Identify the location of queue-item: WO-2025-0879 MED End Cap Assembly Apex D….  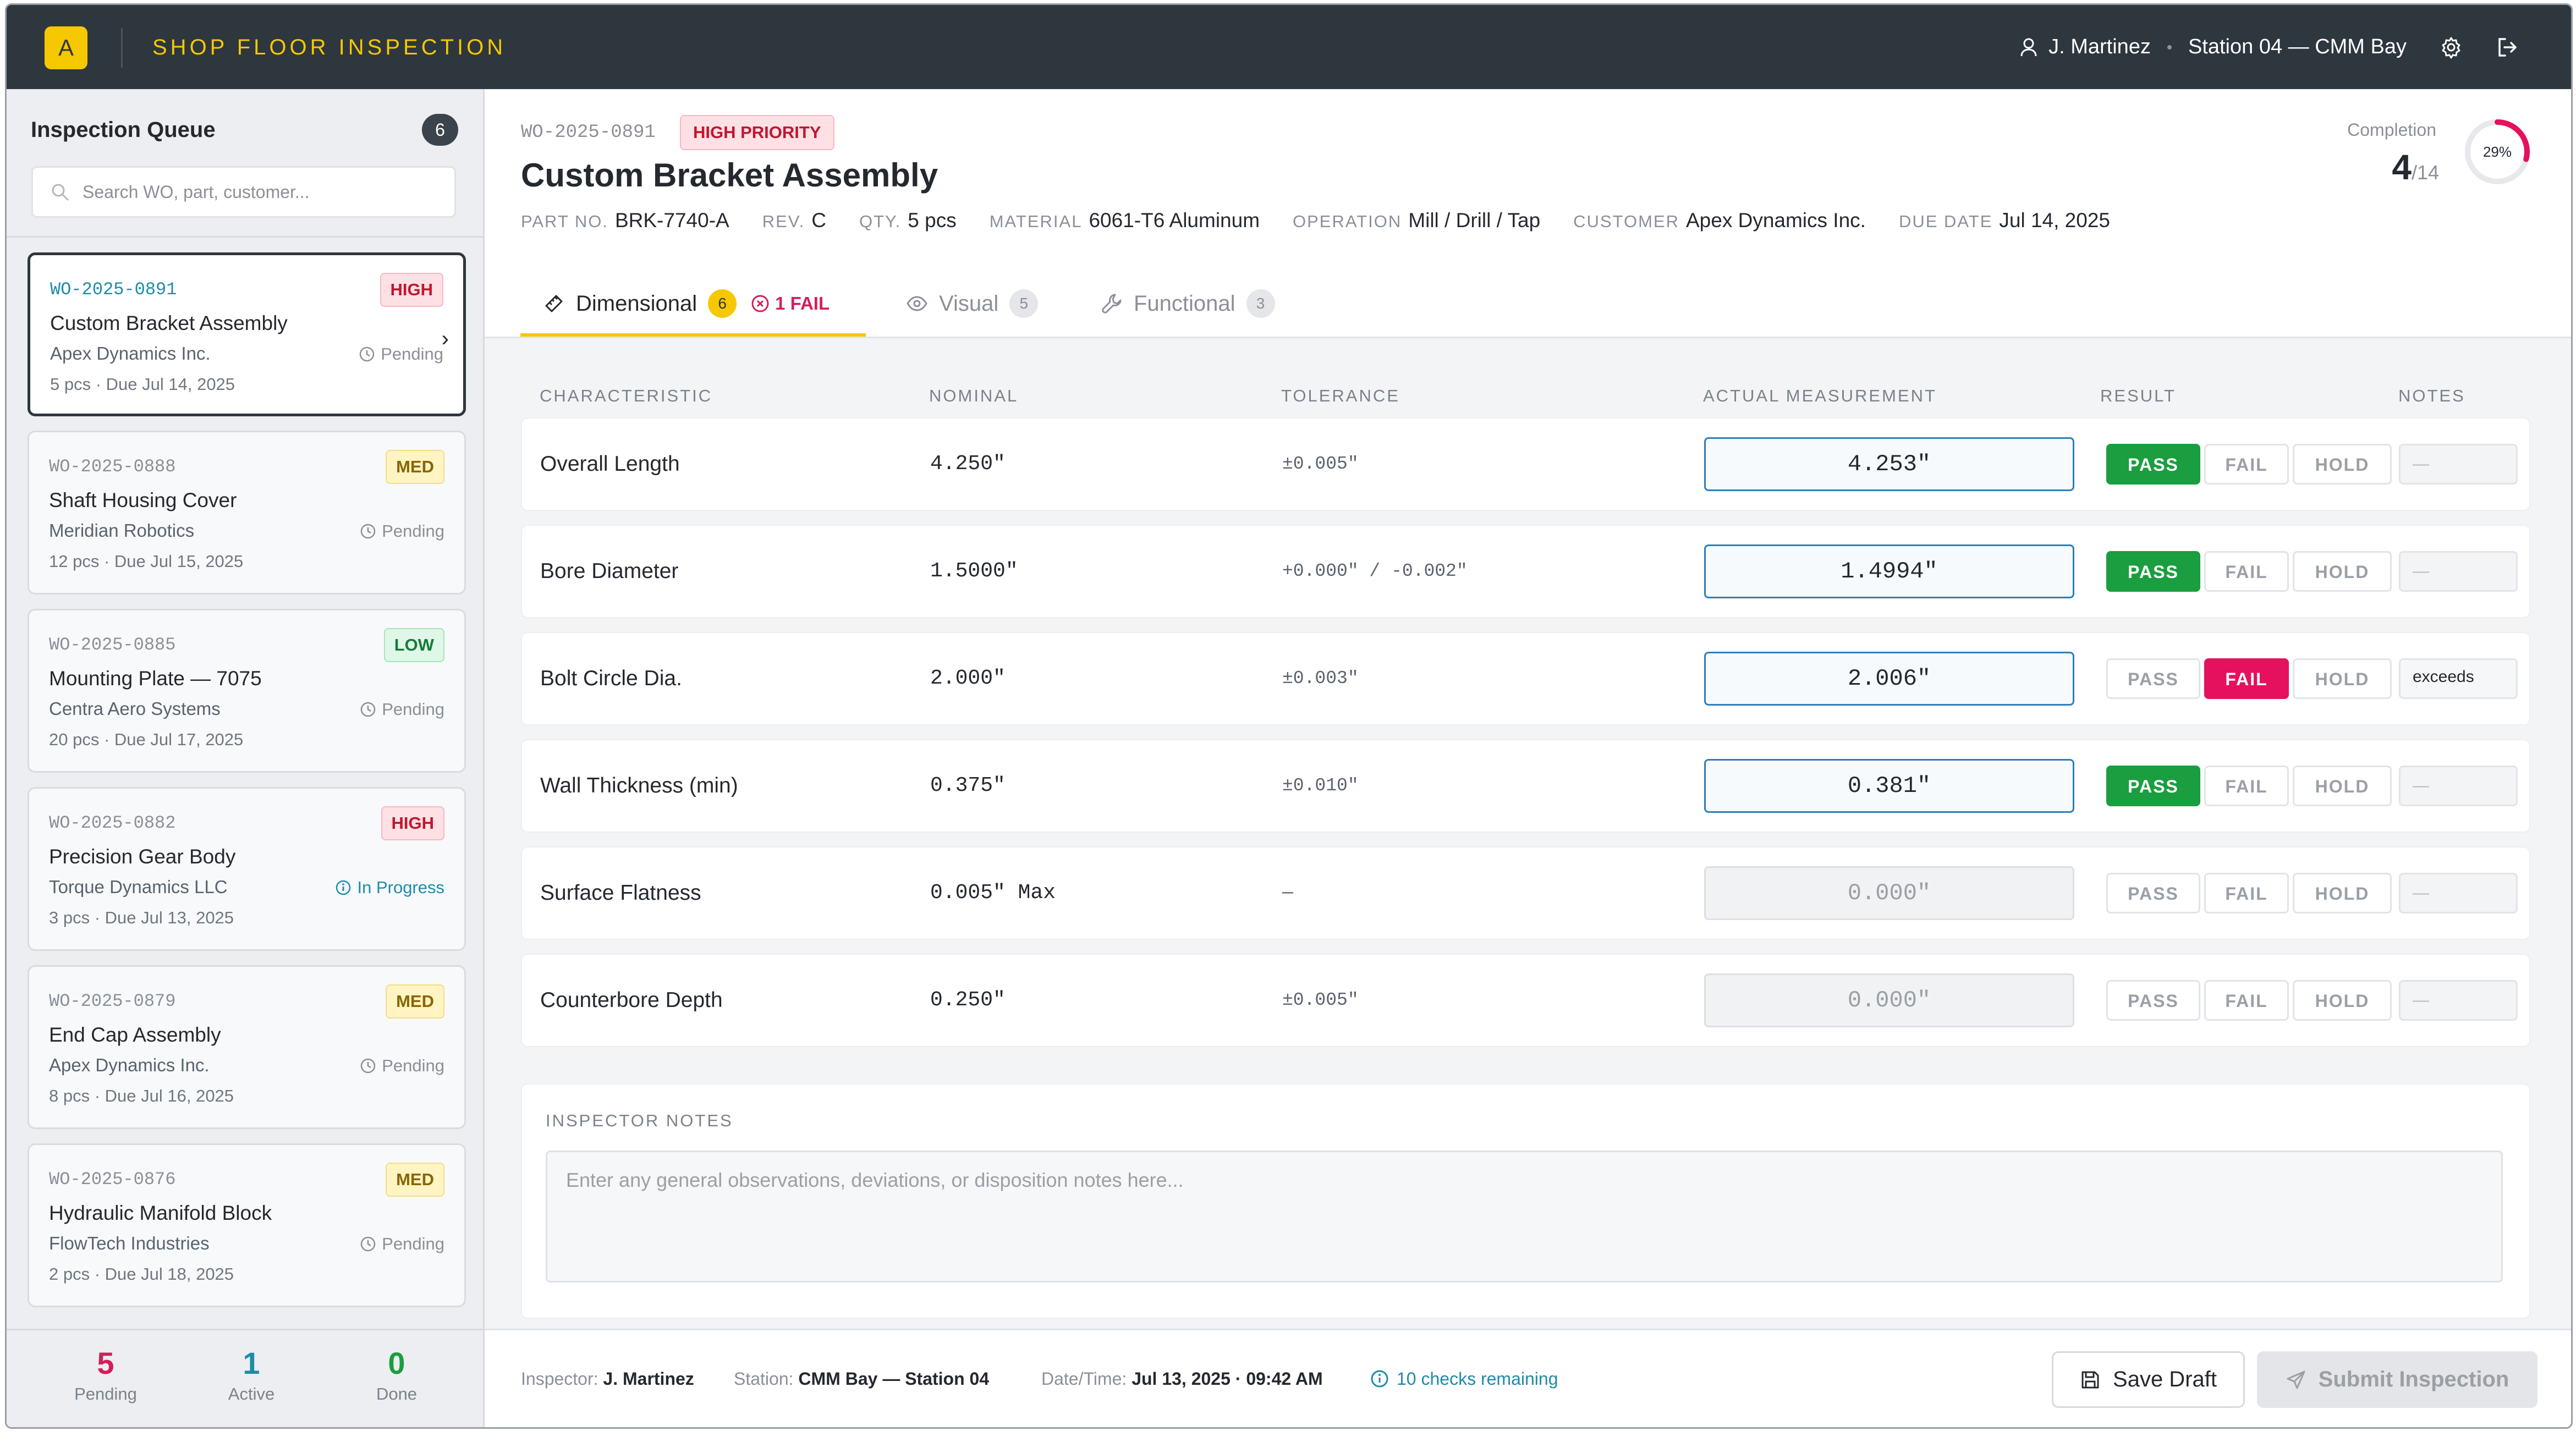
(247, 1047).